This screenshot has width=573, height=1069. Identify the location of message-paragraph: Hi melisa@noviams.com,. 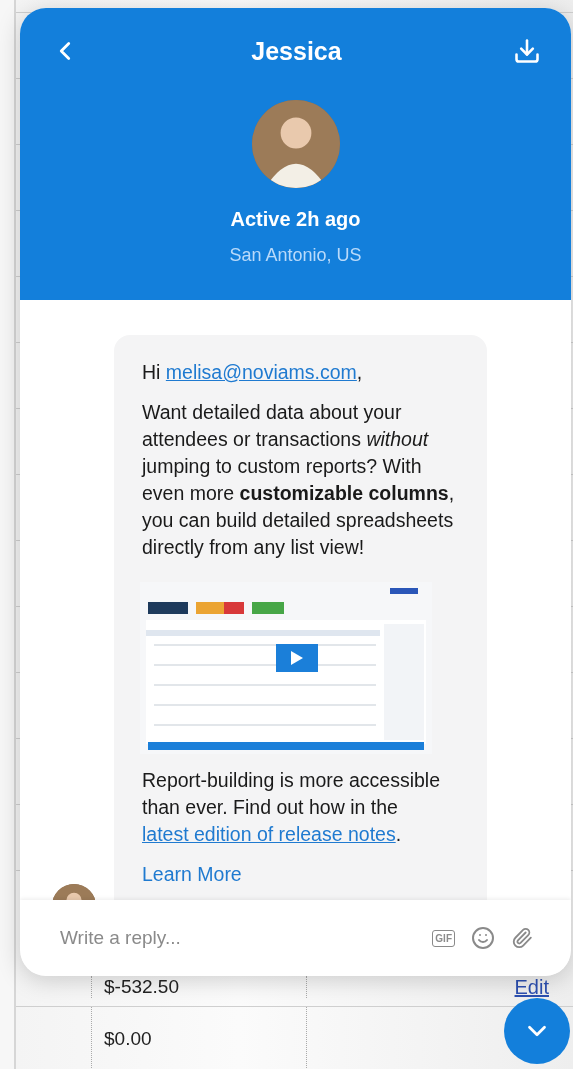
(253, 372).